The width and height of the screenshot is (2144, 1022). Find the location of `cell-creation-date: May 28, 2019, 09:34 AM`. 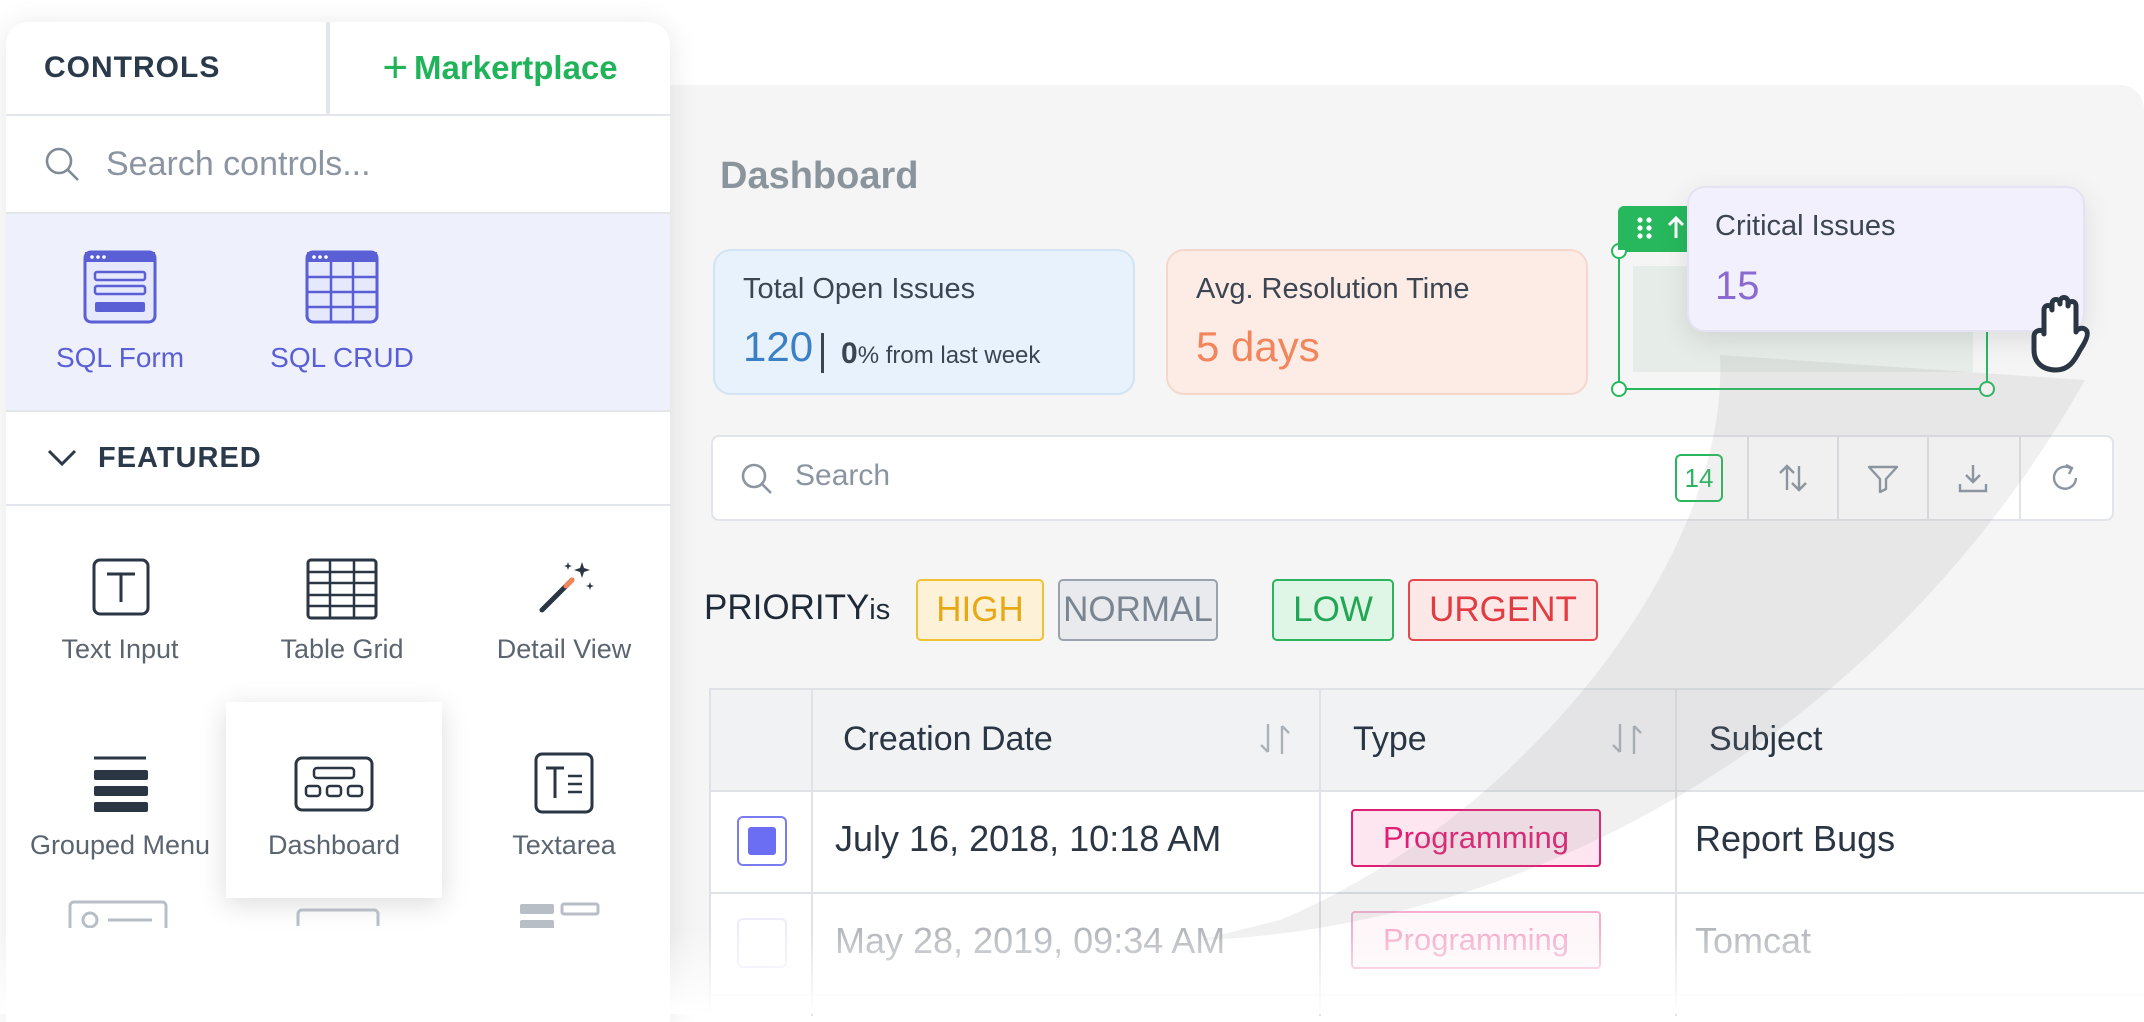

cell-creation-date: May 28, 2019, 09:34 AM is located at coordinates (1030, 940).